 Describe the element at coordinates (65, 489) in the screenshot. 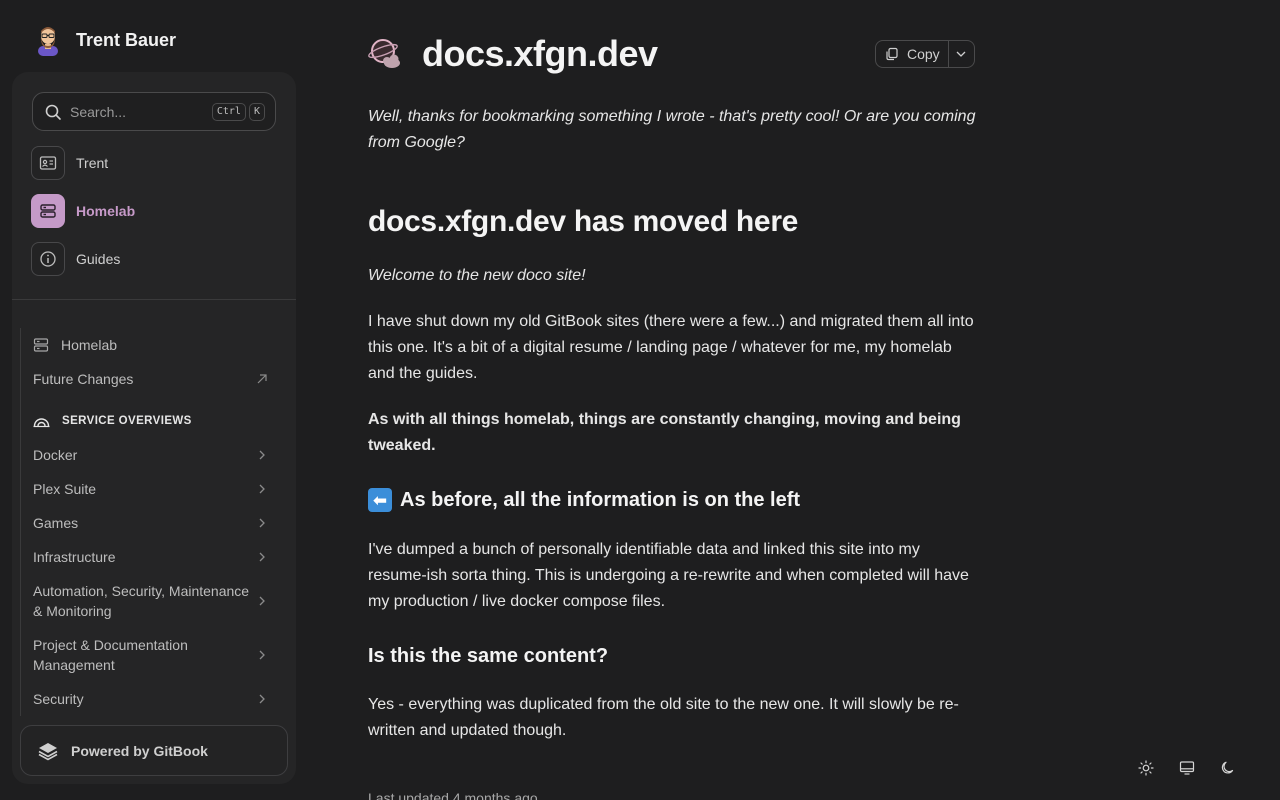

I see `nav-item-label: Plex Suite` at that location.